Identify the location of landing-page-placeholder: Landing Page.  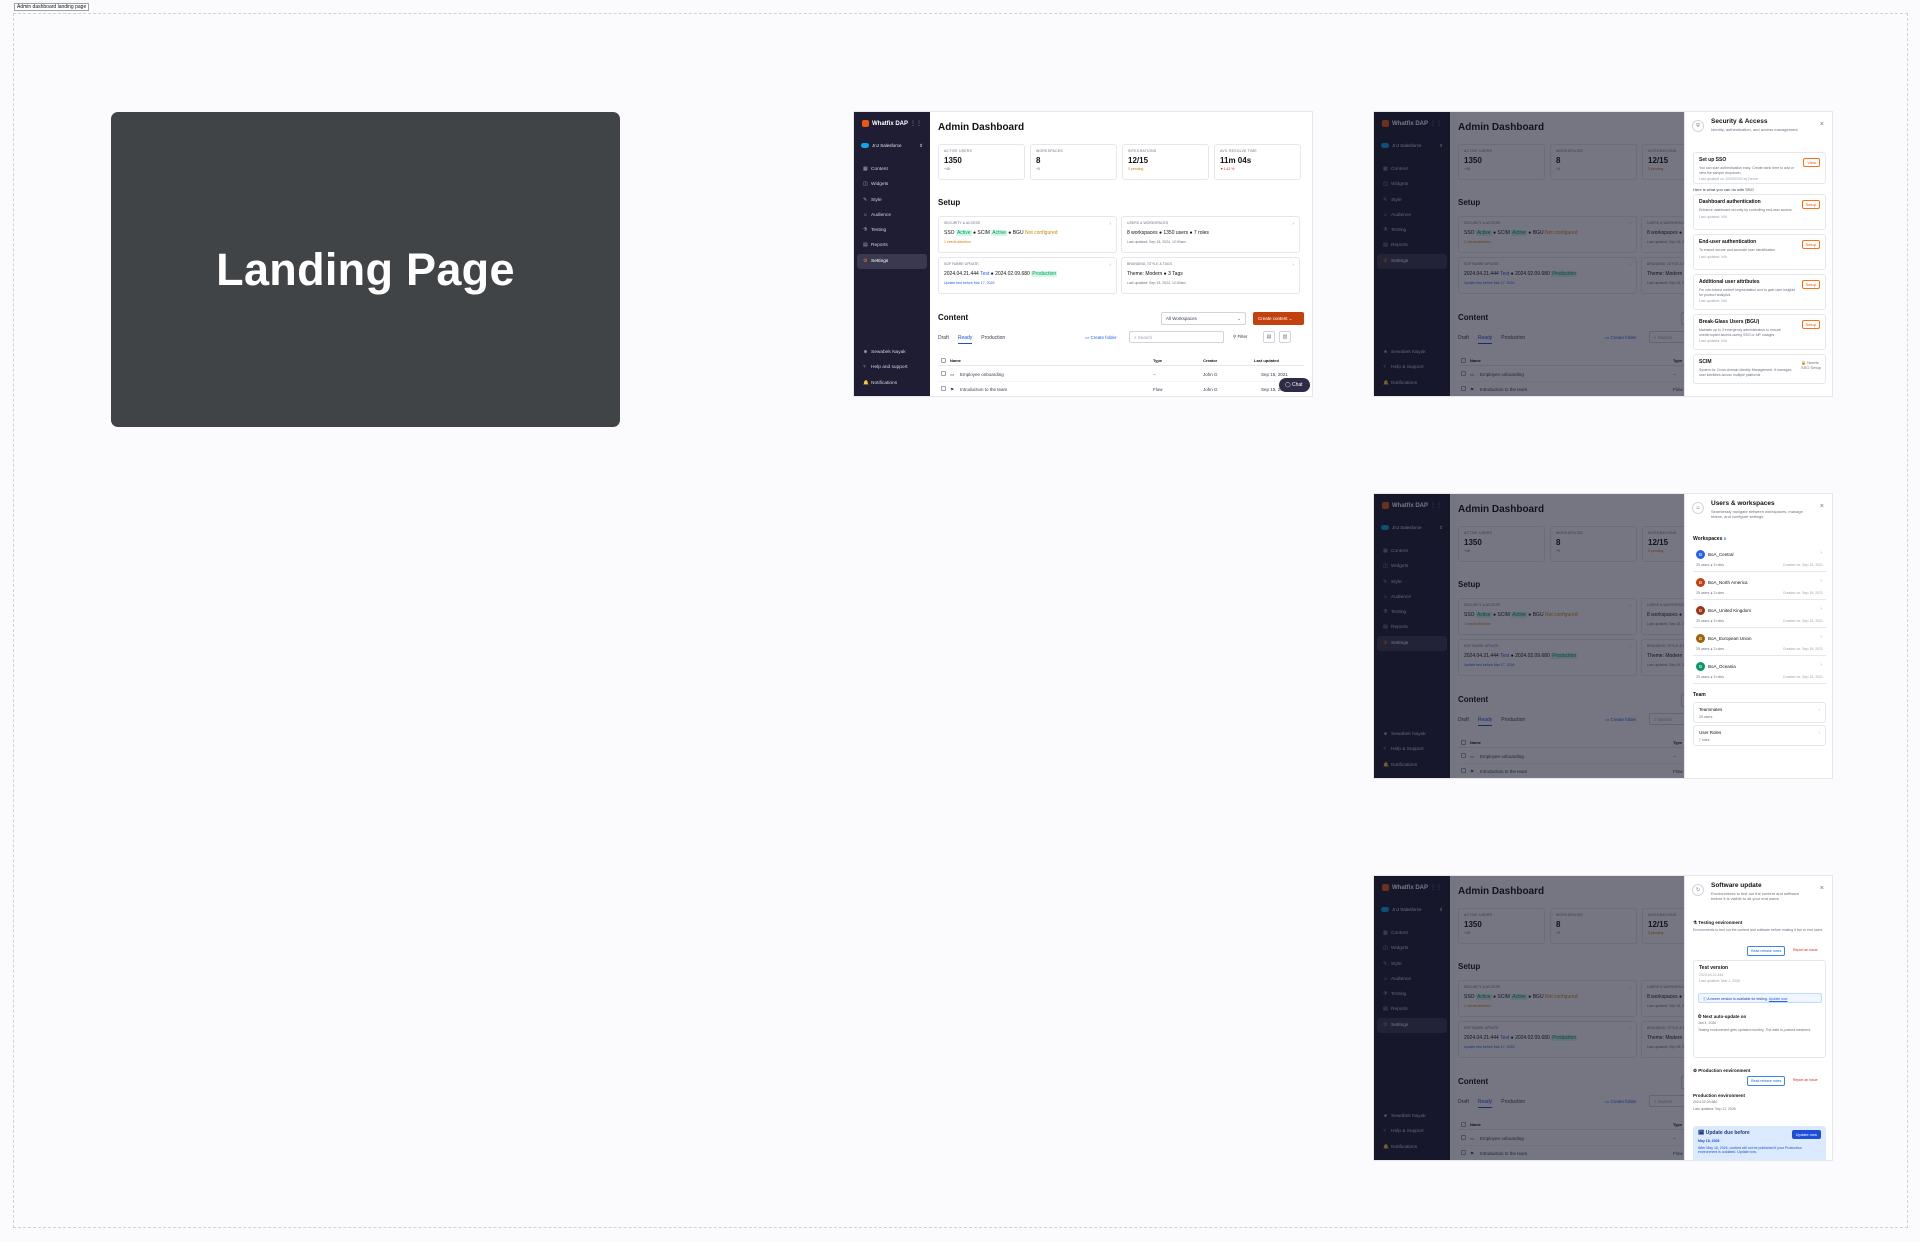
(365, 269).